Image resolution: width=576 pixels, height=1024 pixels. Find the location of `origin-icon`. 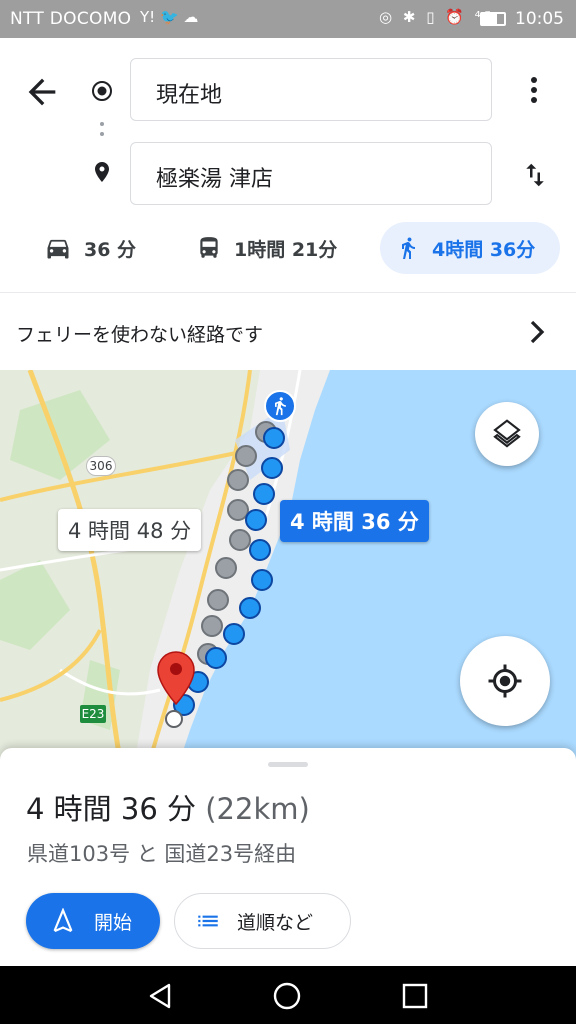

origin-icon is located at coordinates (102, 91).